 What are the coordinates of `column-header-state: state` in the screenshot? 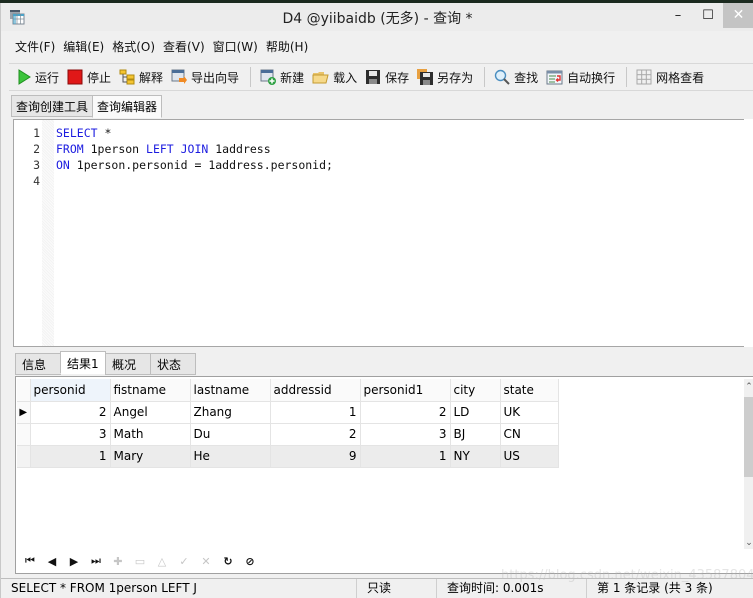 It's located at (529, 390).